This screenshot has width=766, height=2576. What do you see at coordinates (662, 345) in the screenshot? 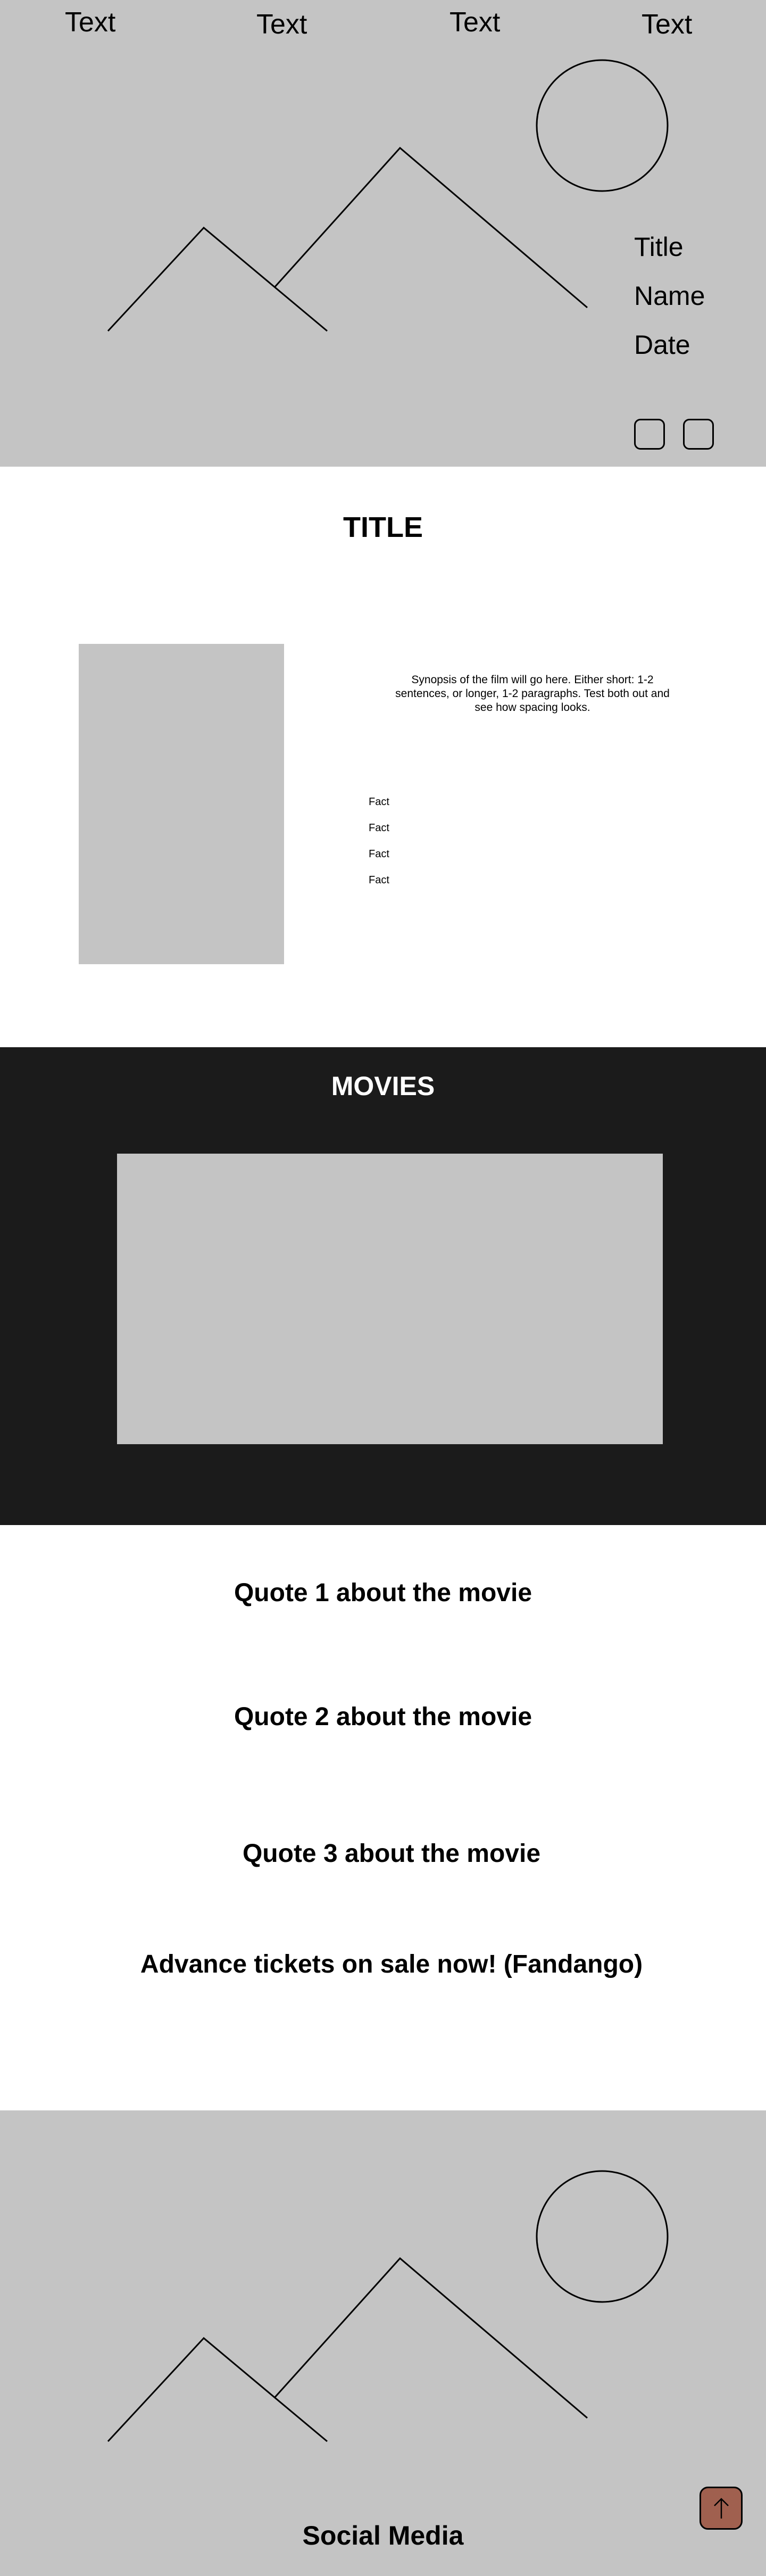
I see `hero-date: Date` at bounding box center [662, 345].